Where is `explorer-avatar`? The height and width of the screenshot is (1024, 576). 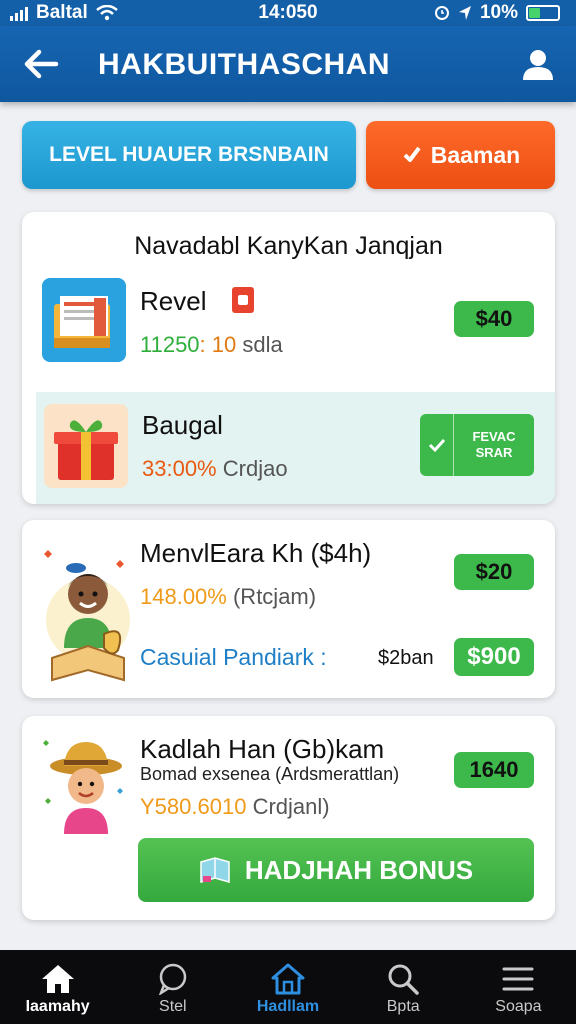 explorer-avatar is located at coordinates (85, 784).